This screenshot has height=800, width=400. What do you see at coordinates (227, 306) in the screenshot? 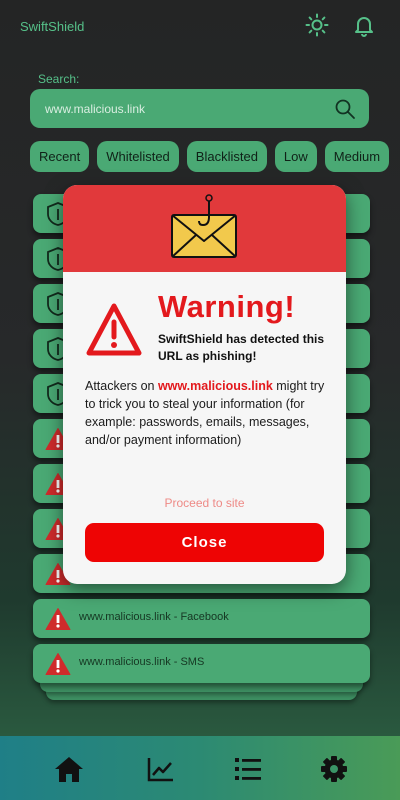
I see `warning-title: Warning!` at bounding box center [227, 306].